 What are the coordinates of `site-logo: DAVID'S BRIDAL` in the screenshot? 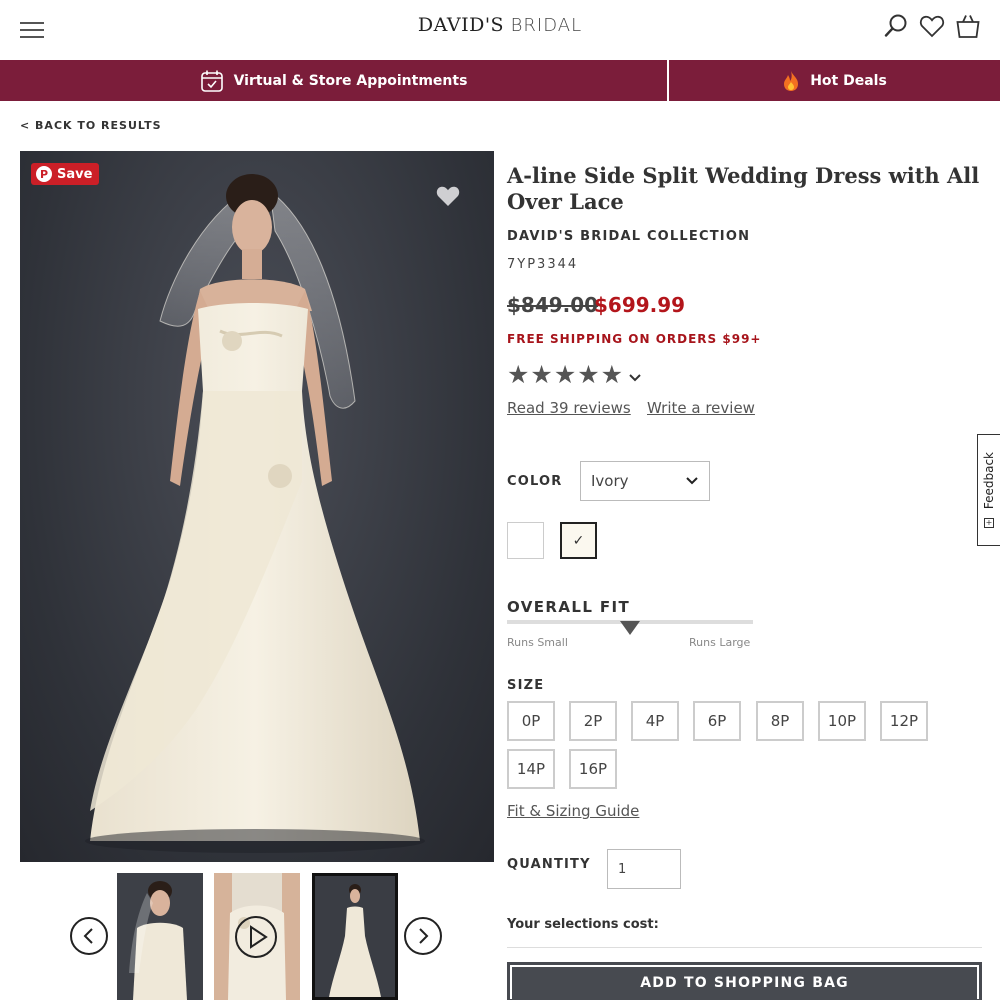 It's located at (500, 25).